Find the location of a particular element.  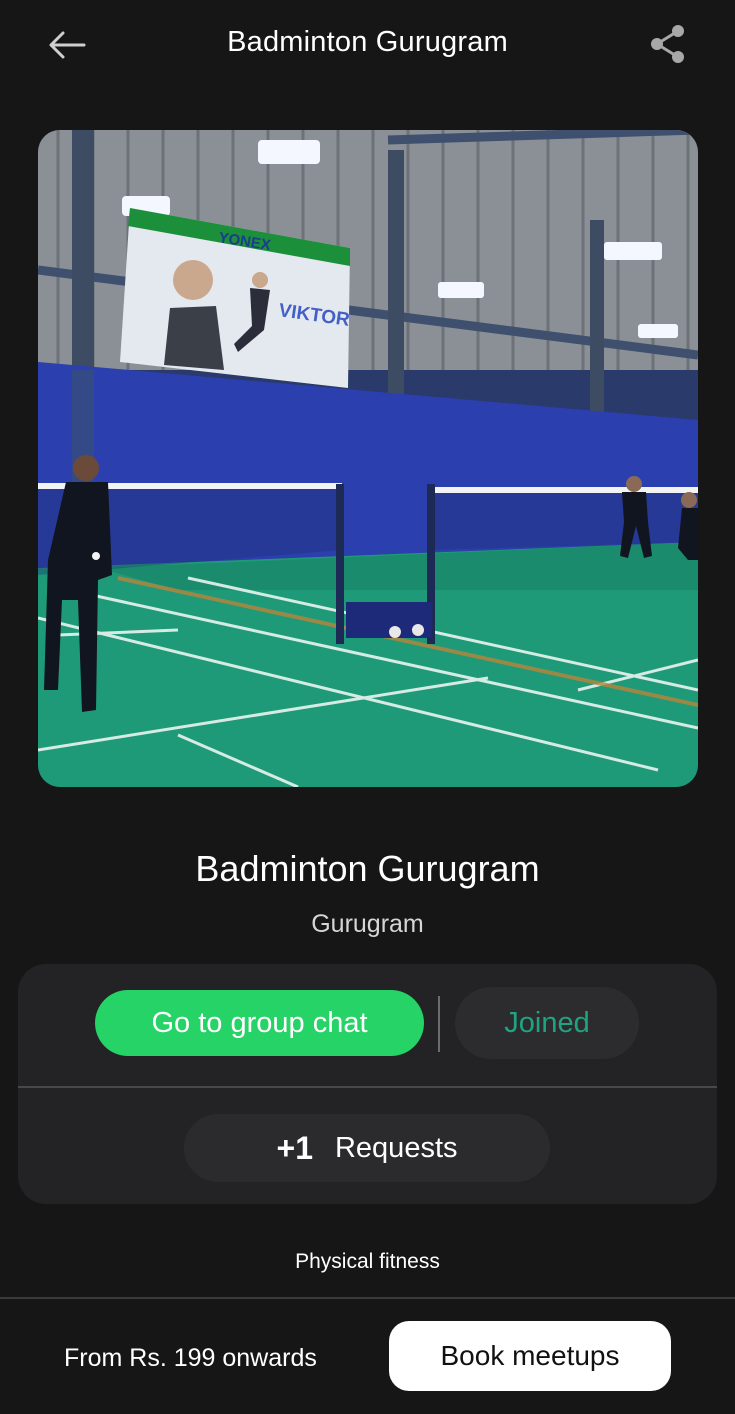

group-city: Gurugram is located at coordinates (367, 924).